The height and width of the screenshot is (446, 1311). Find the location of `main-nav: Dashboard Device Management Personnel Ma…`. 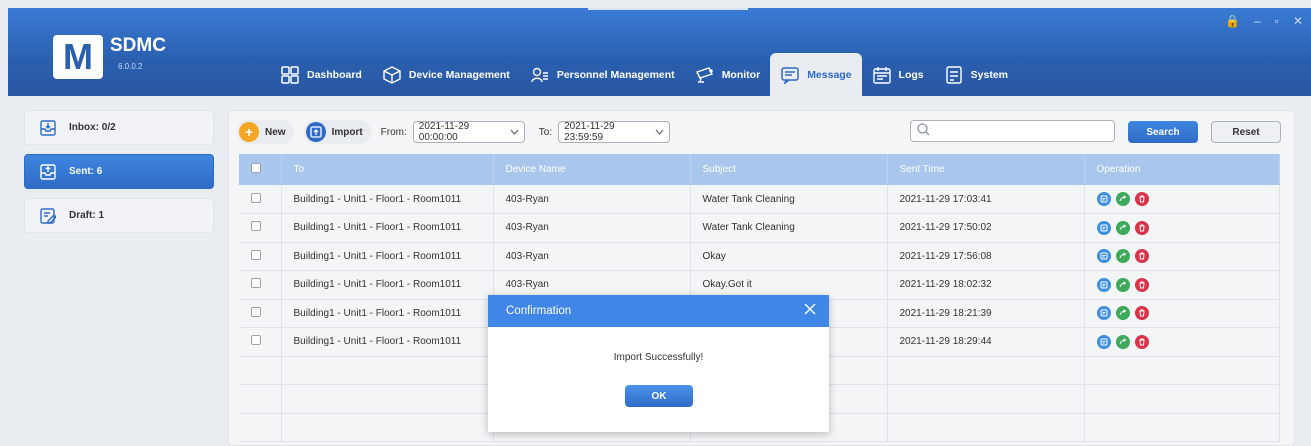

main-nav: Dashboard Device Management Personnel Ma… is located at coordinates (644, 74).